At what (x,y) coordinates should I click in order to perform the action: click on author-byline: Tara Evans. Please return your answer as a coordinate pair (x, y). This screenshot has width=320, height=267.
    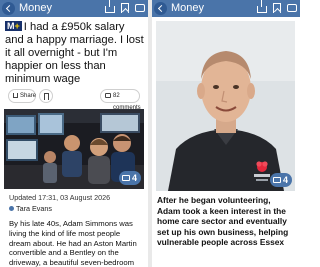
    Looking at the image, I should click on (76, 209).